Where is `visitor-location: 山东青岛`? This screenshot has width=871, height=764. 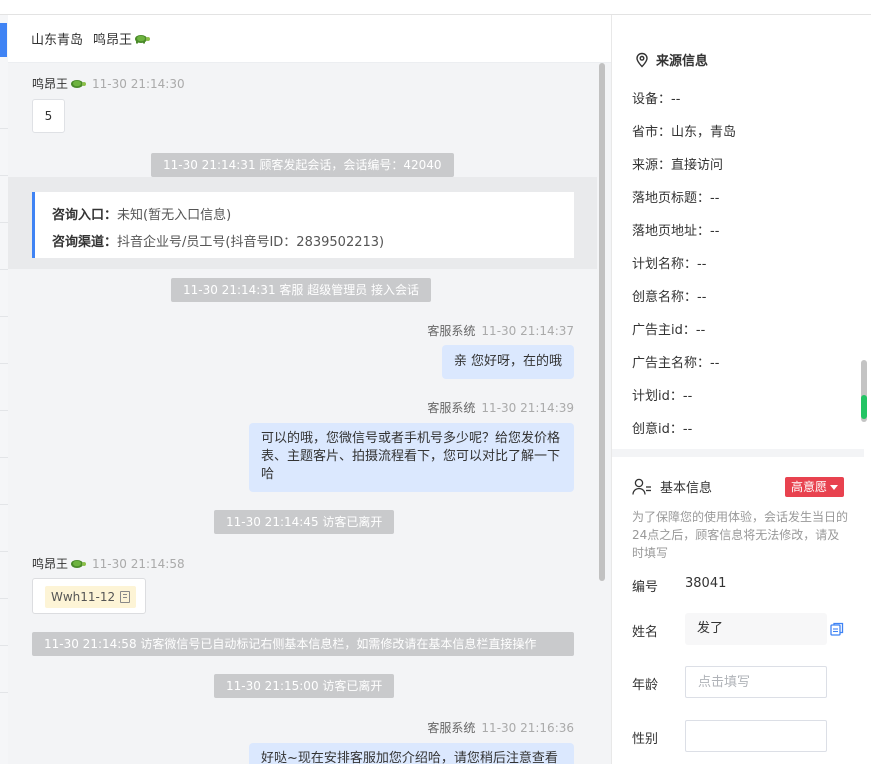 visitor-location: 山东青岛 is located at coordinates (57, 40).